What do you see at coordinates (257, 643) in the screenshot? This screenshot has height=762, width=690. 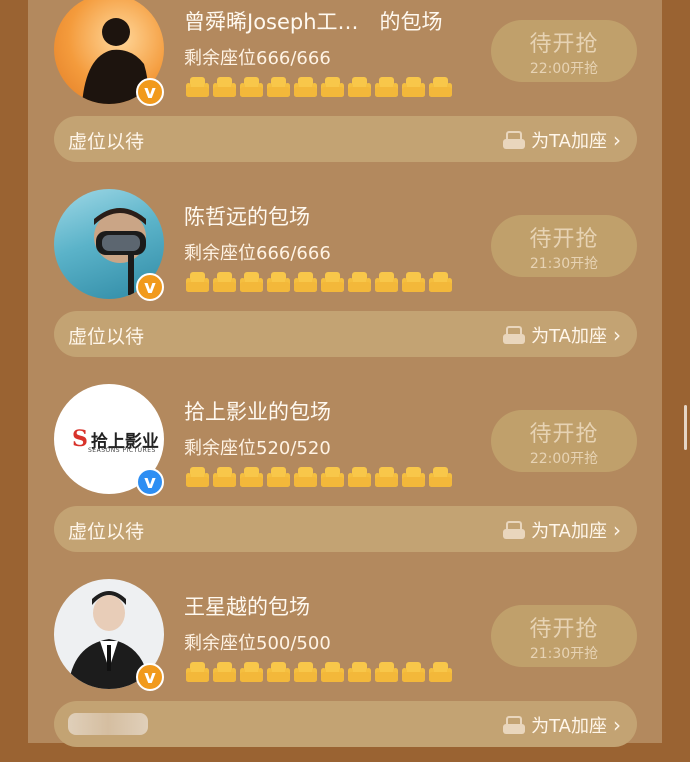 I see `seats-remaining: 剩余座位500/500` at bounding box center [257, 643].